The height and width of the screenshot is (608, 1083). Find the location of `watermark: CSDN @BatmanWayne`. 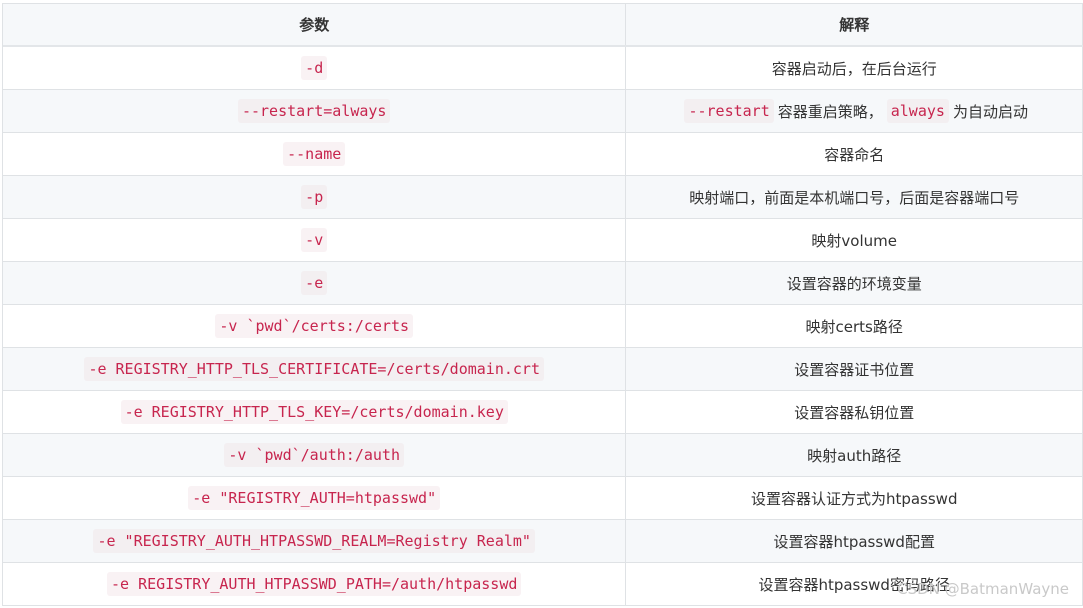

watermark: CSDN @BatmanWayne is located at coordinates (983, 589).